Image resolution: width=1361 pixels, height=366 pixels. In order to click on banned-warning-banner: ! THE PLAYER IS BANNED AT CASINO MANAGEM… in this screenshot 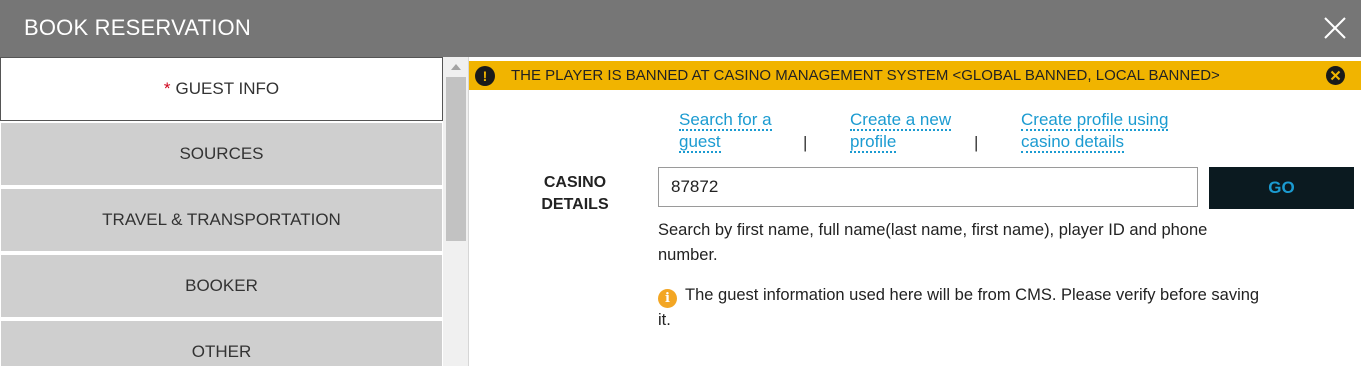, I will do `click(915, 75)`.